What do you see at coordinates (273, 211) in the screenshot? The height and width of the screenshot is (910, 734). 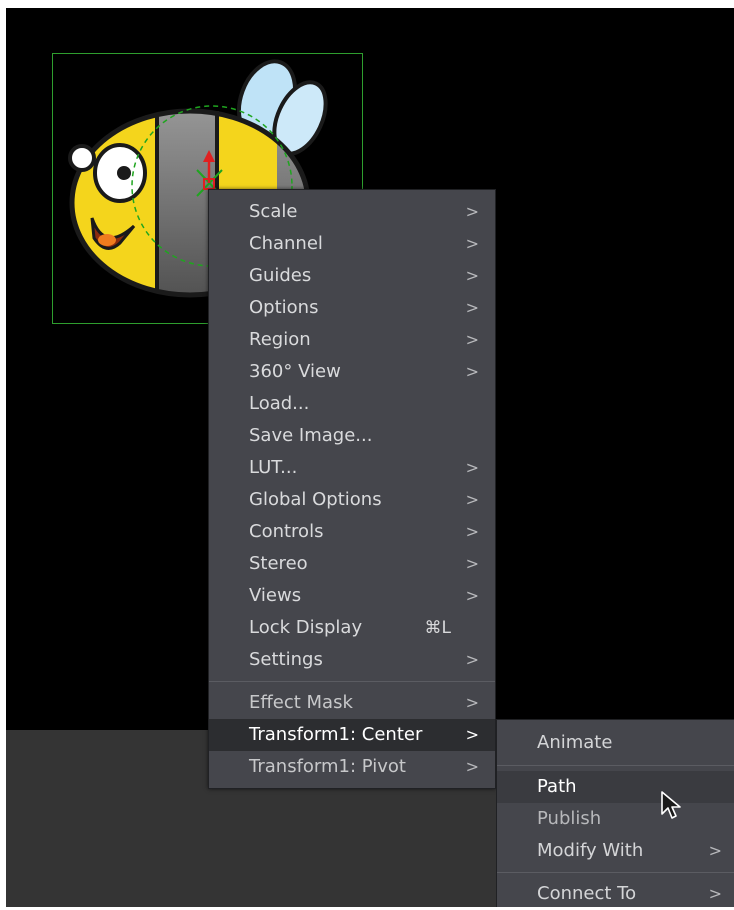 I see `menu-item-label: Scale` at bounding box center [273, 211].